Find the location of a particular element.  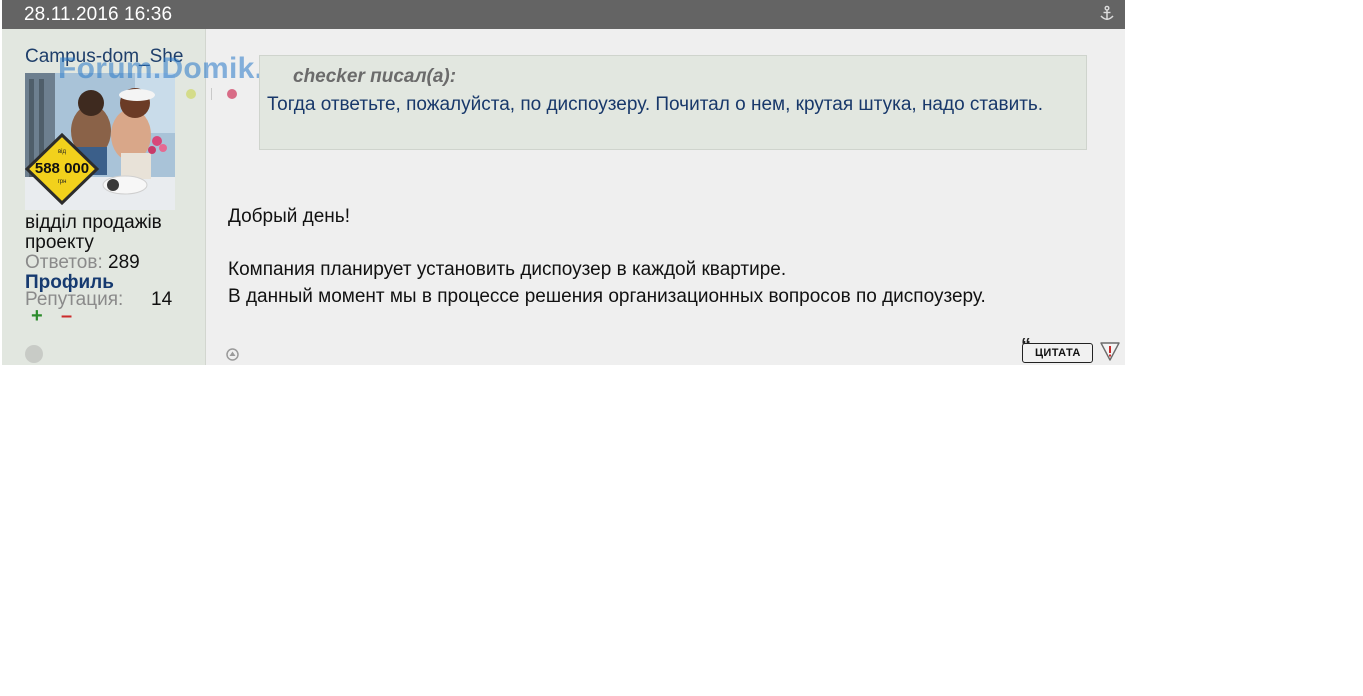

warning-icon is located at coordinates (1110, 351).